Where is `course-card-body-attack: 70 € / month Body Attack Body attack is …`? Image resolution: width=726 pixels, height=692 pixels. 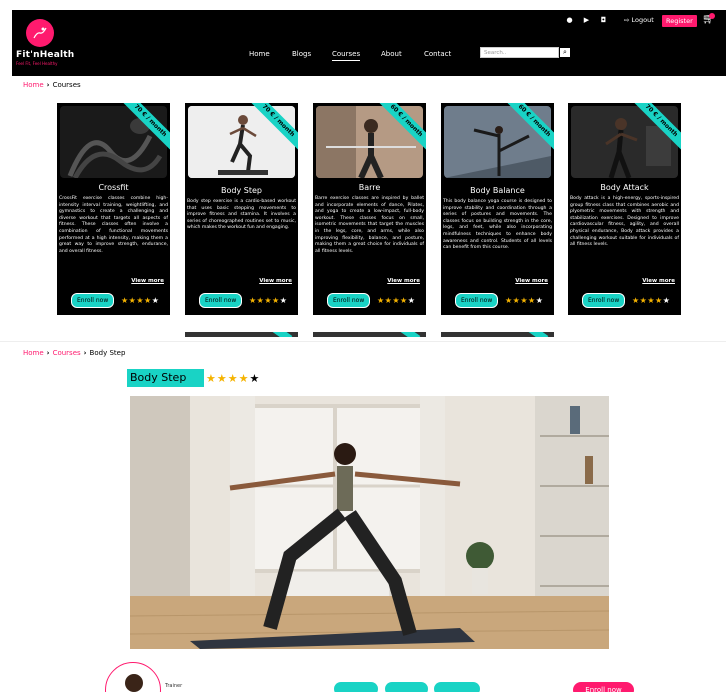
course-card-body-attack: 70 € / month Body Attack Body attack is … is located at coordinates (624, 209).